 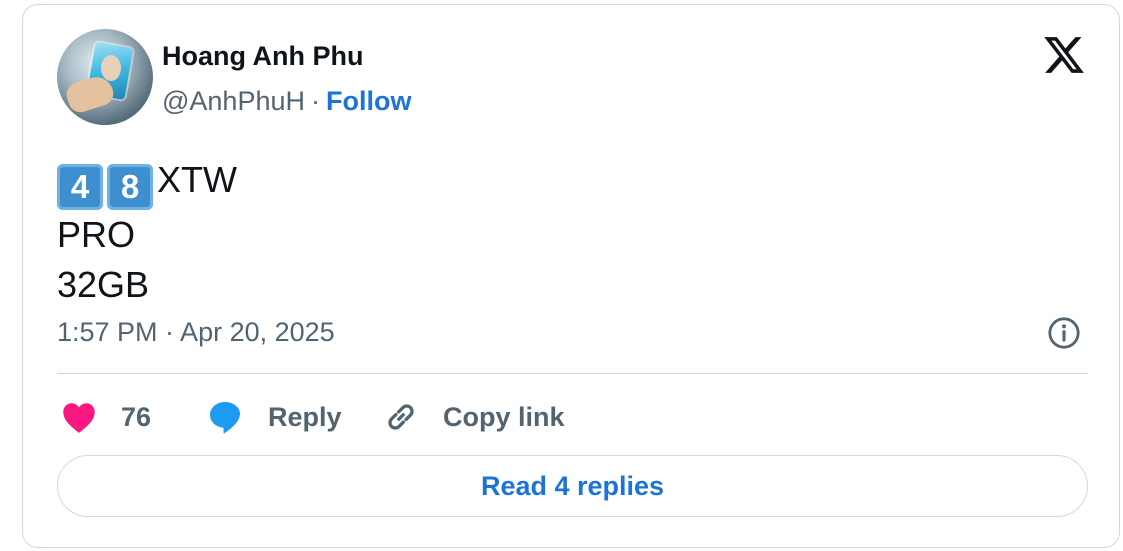 I want to click on x-logo-icon, so click(x=1064, y=55).